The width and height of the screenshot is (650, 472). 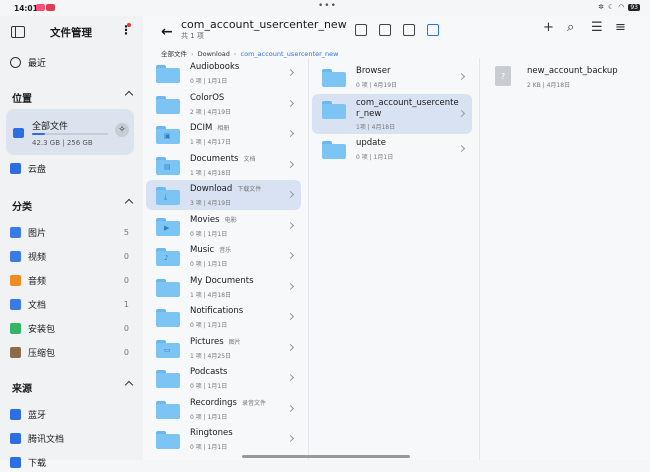 I want to click on source-icon, so click(x=15, y=462).